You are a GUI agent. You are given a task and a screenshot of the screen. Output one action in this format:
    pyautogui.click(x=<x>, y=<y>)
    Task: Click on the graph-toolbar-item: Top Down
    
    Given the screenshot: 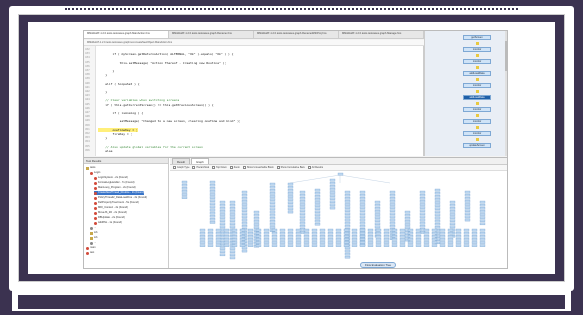 What is the action you would take?
    pyautogui.click(x=219, y=167)
    